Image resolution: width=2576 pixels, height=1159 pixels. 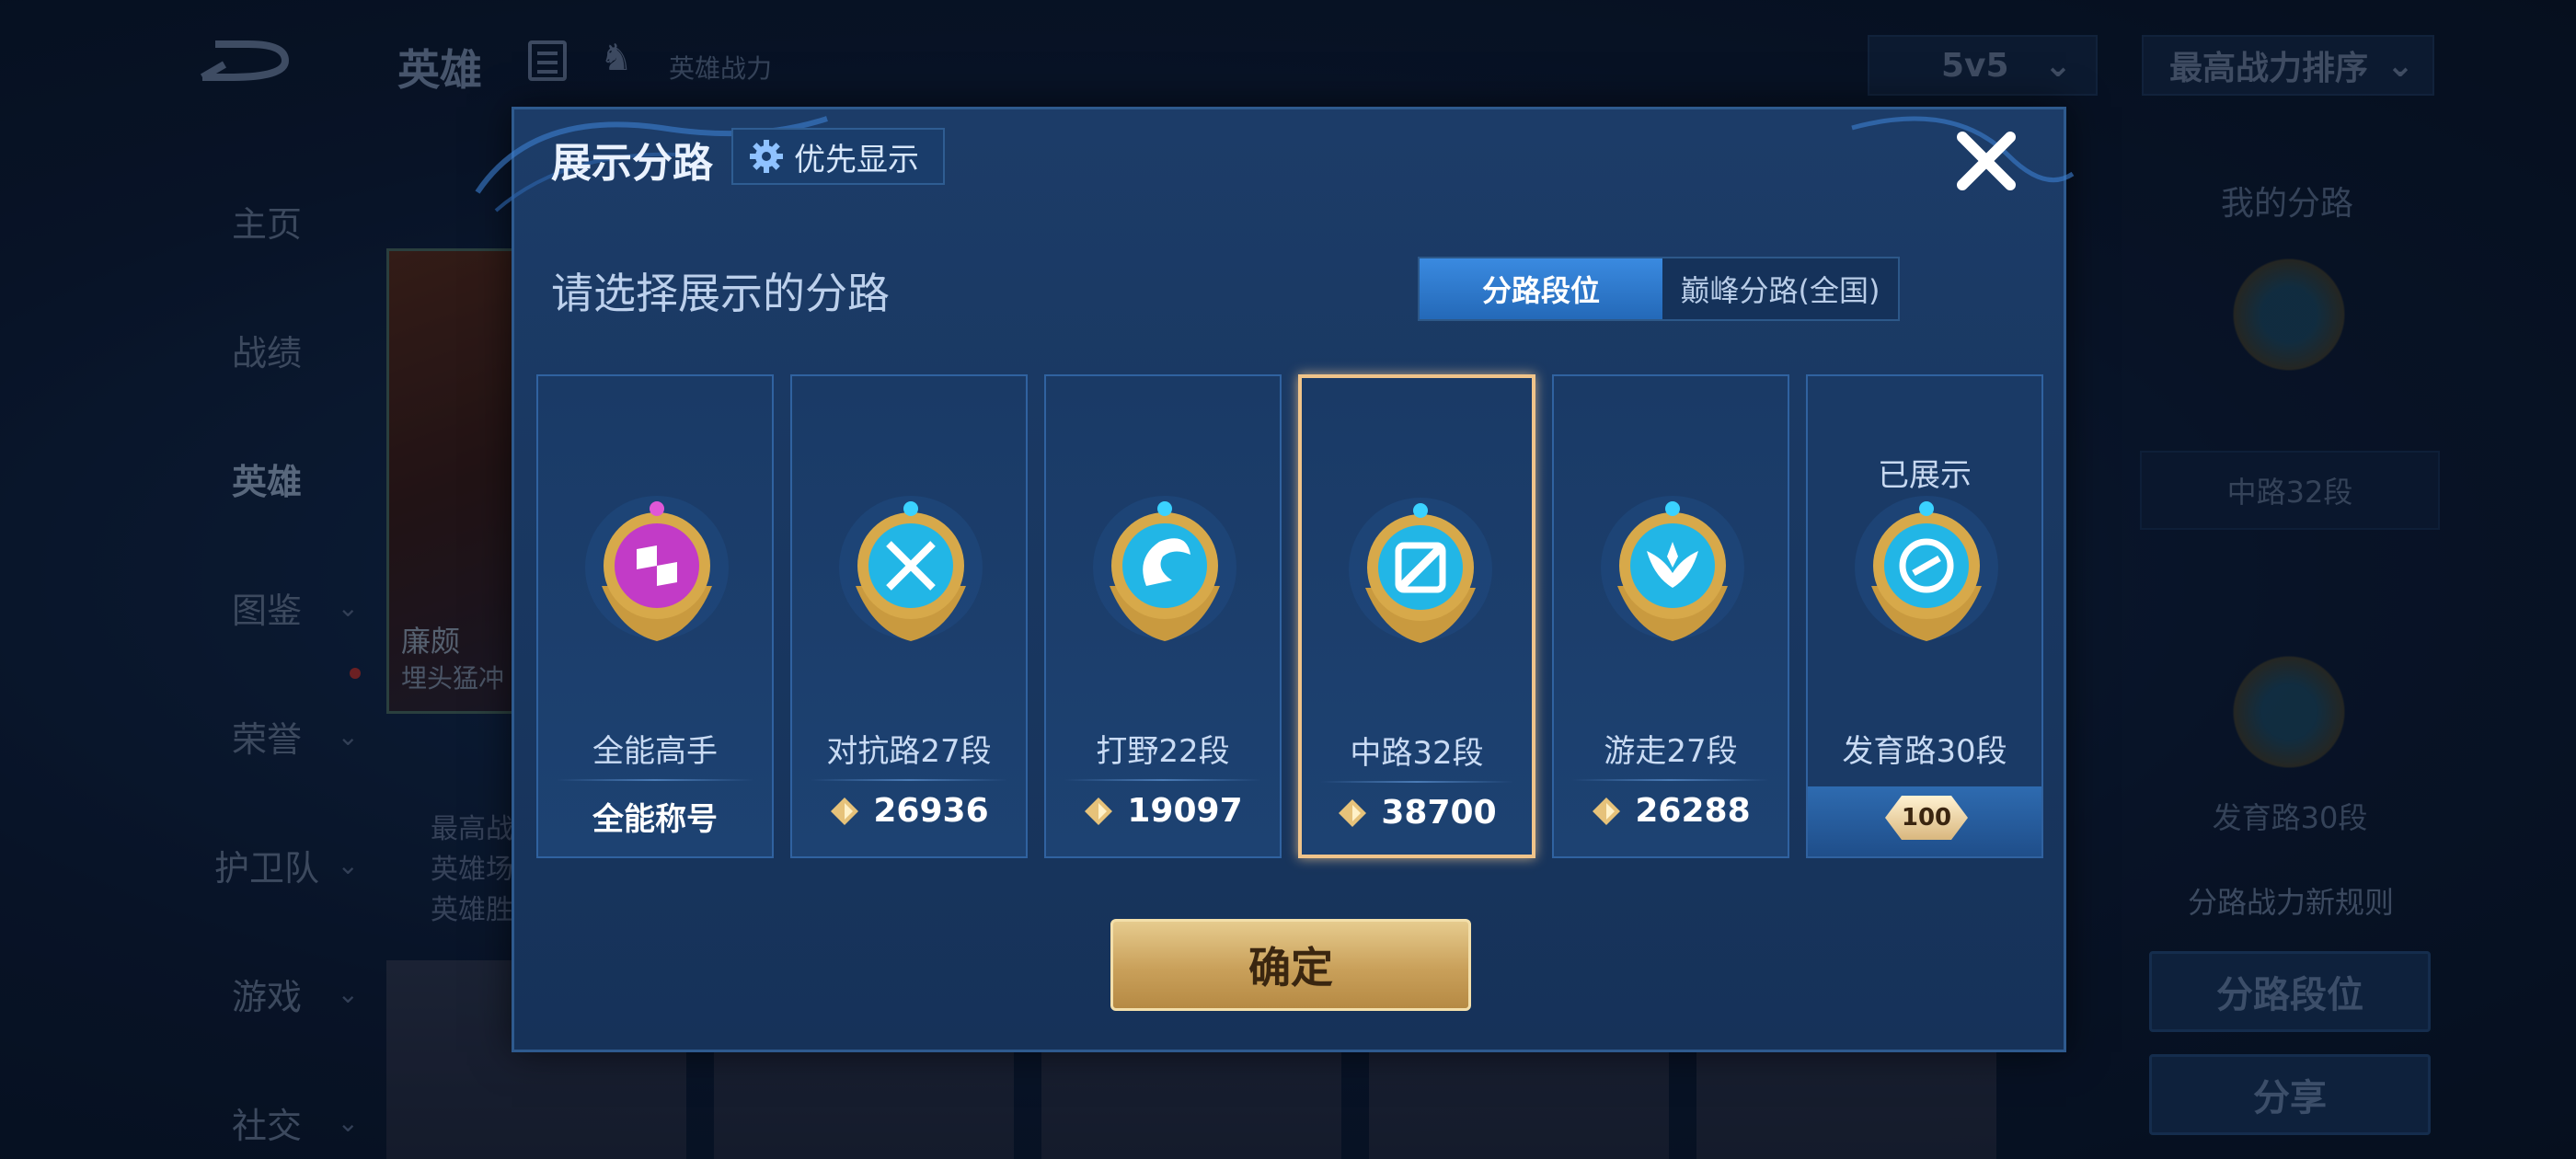 I want to click on tab-peak-lane-national: 巅峰分路(全国), so click(x=1780, y=288).